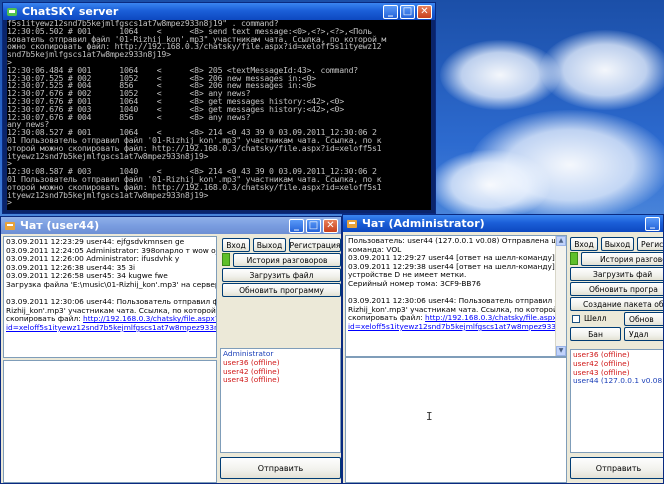 This screenshot has width=664, height=484. I want to click on register-button: Регистрация, so click(315, 245).